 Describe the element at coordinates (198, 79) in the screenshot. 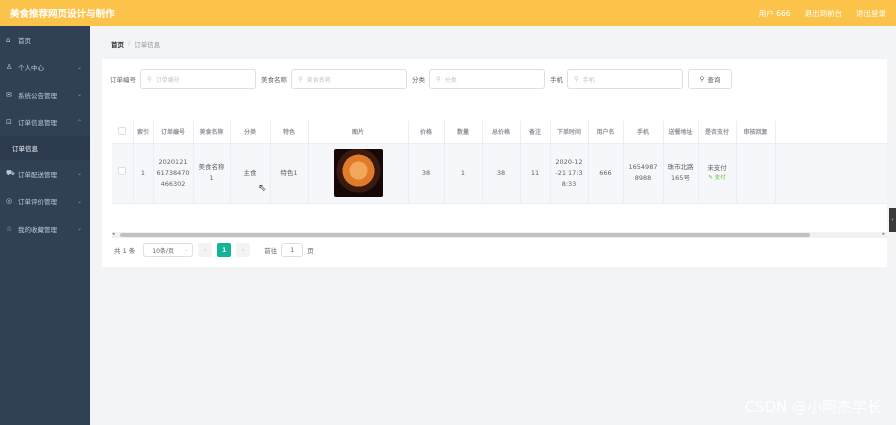

I see `order-no-input: ⚲ 订单编号` at that location.